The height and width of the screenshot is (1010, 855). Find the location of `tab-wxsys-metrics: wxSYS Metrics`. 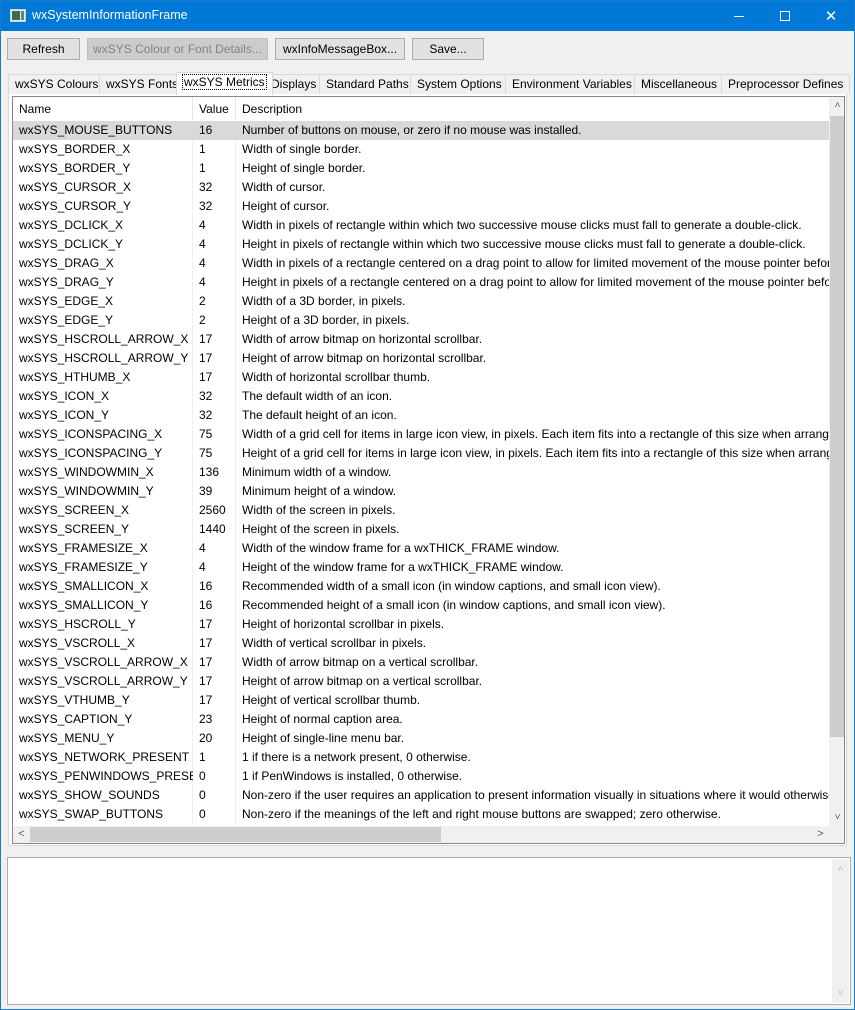

tab-wxsys-metrics: wxSYS Metrics is located at coordinates (224, 83).